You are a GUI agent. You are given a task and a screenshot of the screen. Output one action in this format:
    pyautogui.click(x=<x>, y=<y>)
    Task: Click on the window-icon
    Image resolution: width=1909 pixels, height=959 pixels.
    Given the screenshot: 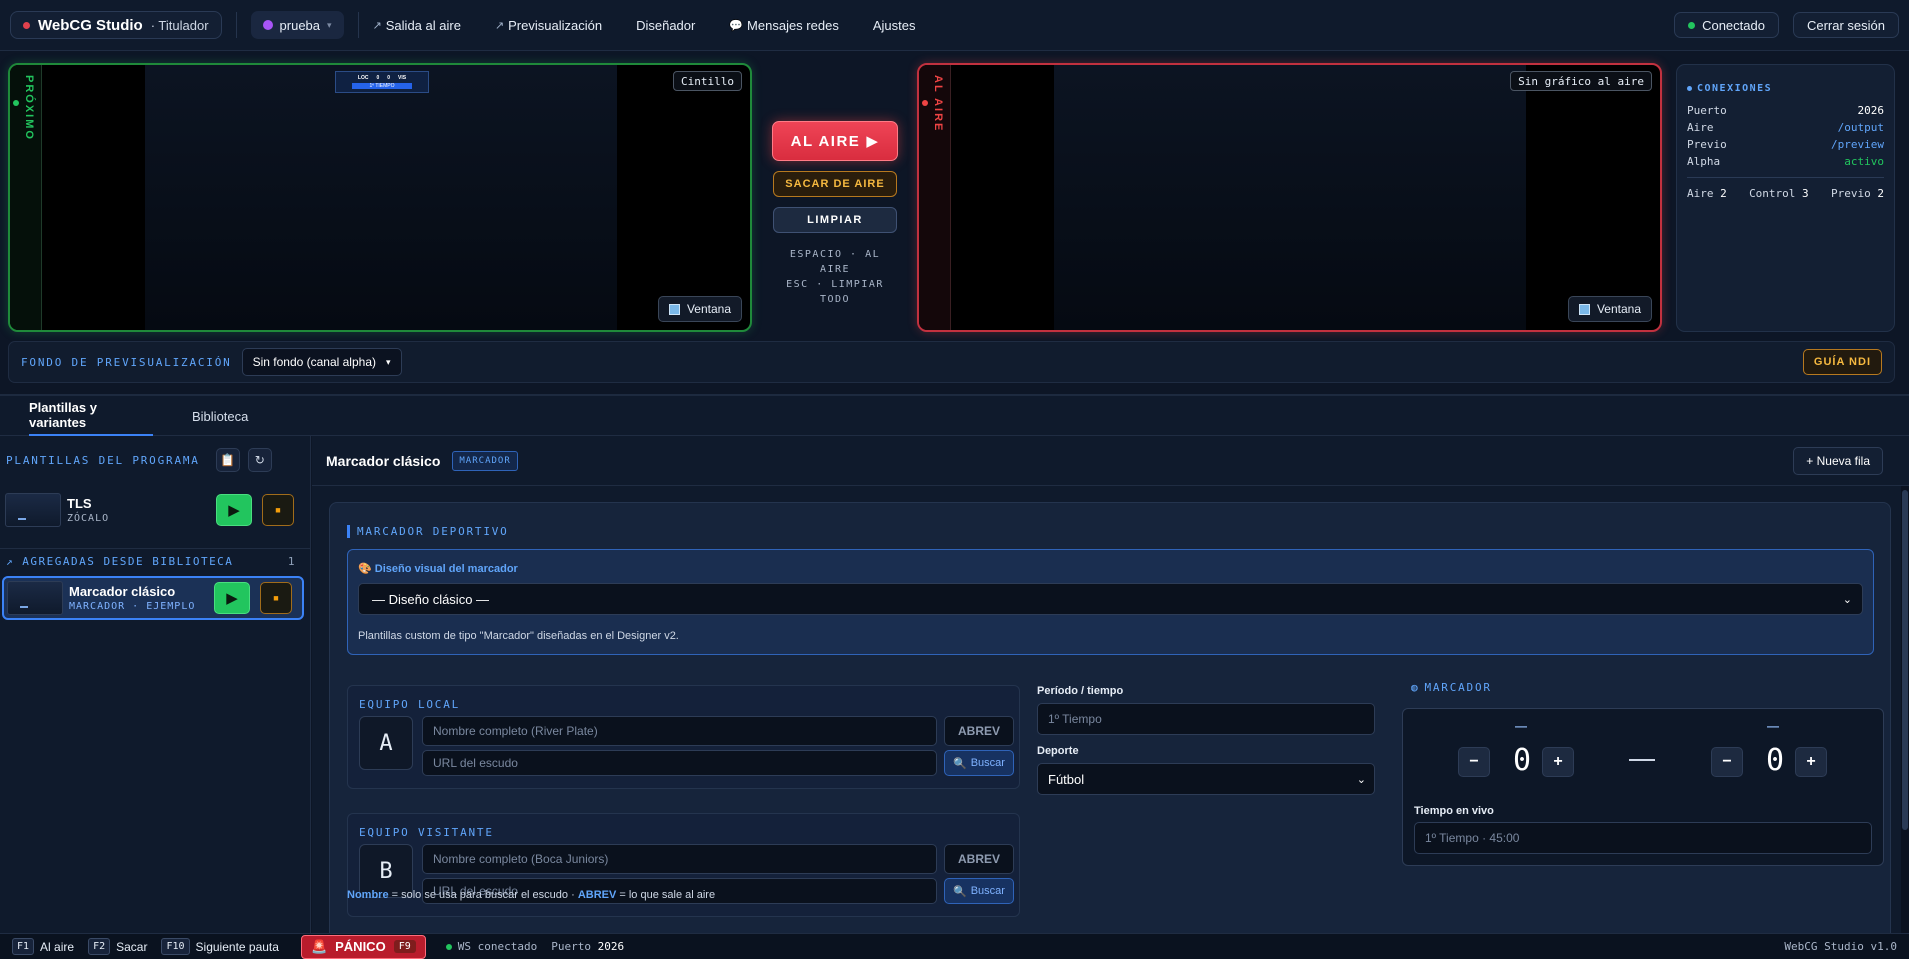 What is the action you would take?
    pyautogui.click(x=1584, y=309)
    